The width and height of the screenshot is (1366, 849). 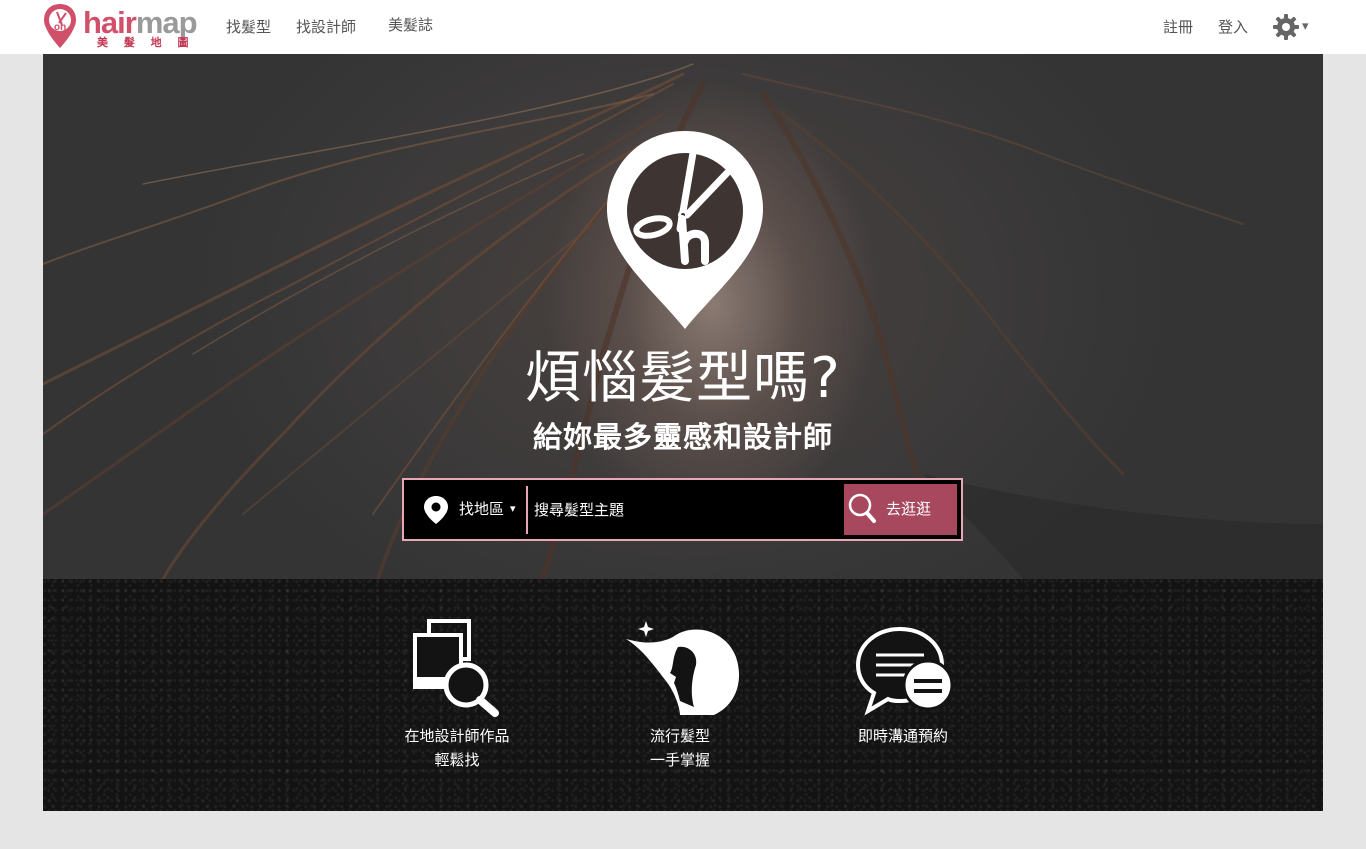 I want to click on settings-menu-button: ▾, so click(x=1293, y=28).